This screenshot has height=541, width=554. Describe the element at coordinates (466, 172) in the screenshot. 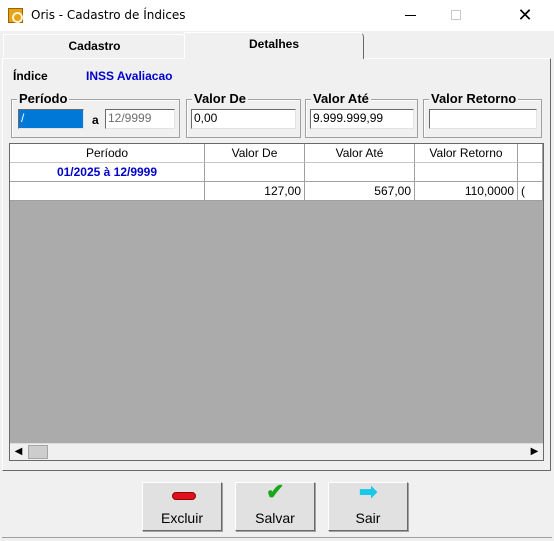

I see `cell-valor-retorno` at that location.